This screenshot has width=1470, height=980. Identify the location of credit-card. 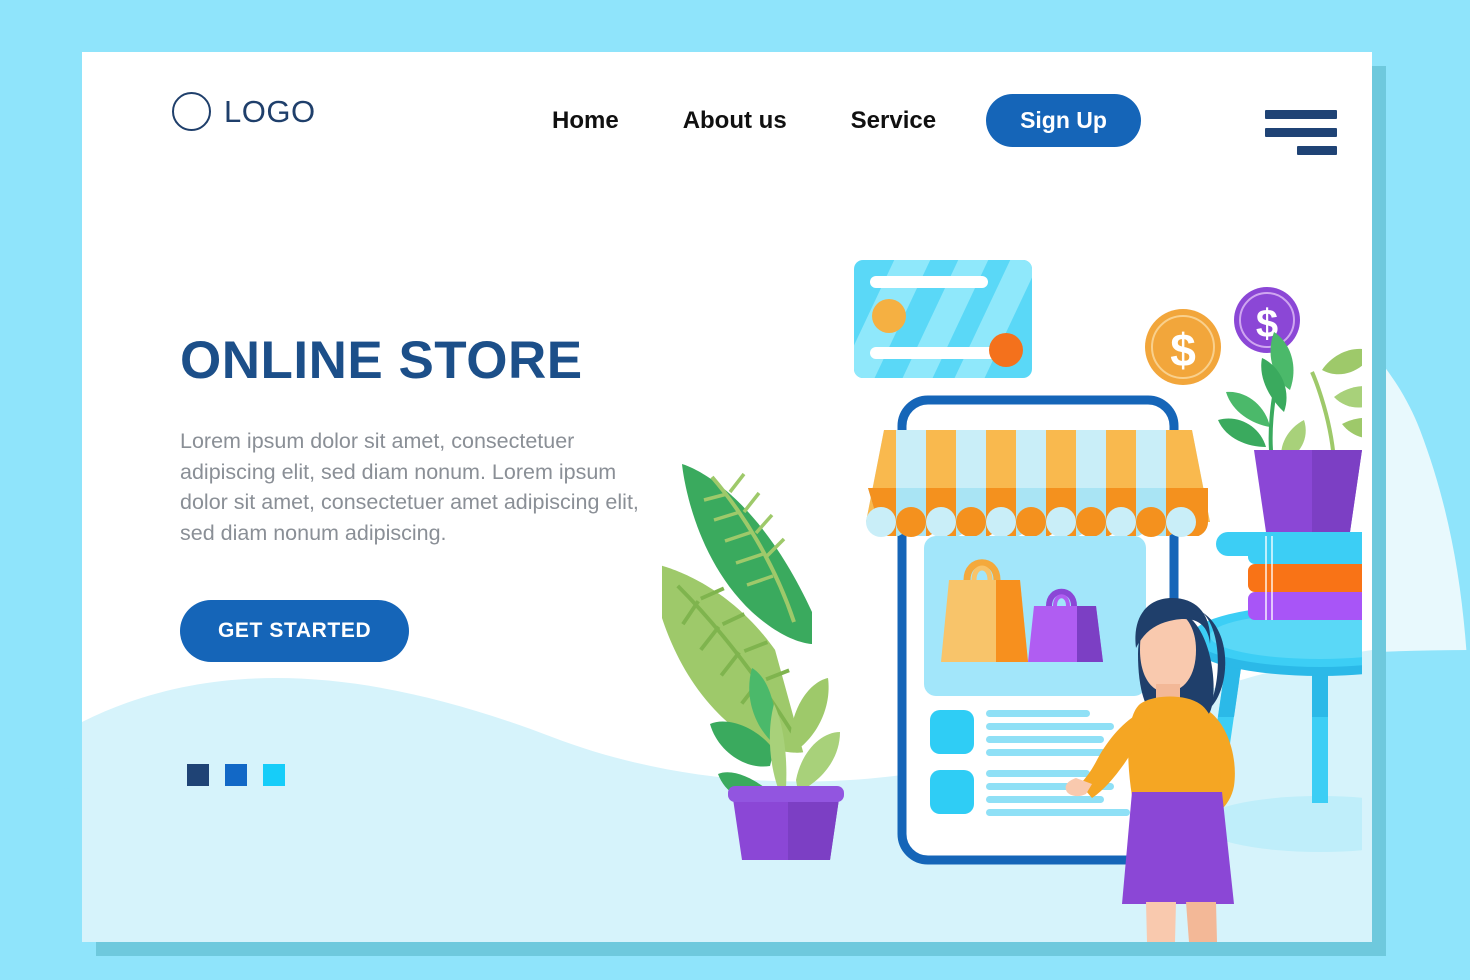
(943, 319).